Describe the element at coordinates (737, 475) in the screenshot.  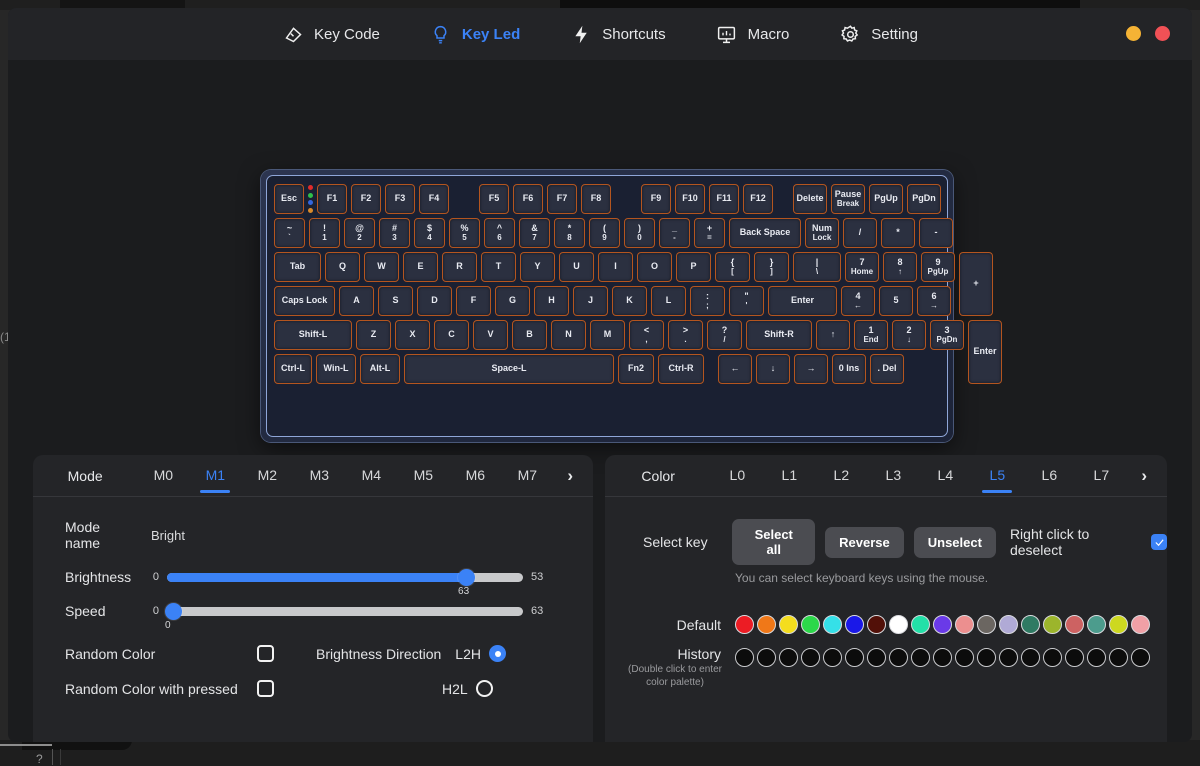
I see `color-tab-l0: L0` at that location.